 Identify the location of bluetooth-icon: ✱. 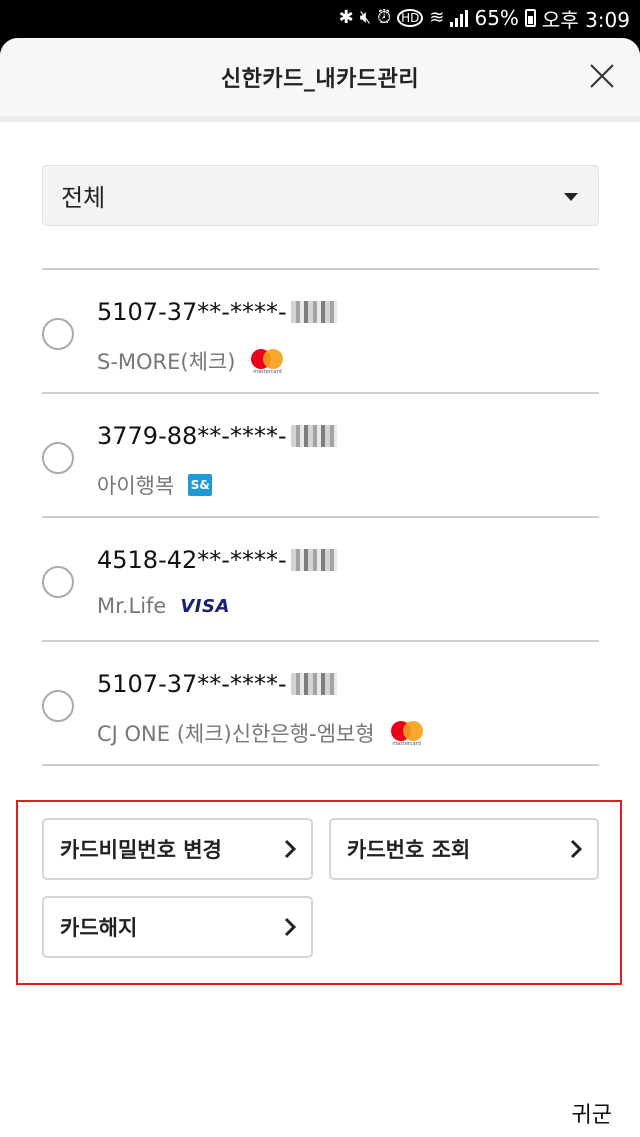
(346, 17).